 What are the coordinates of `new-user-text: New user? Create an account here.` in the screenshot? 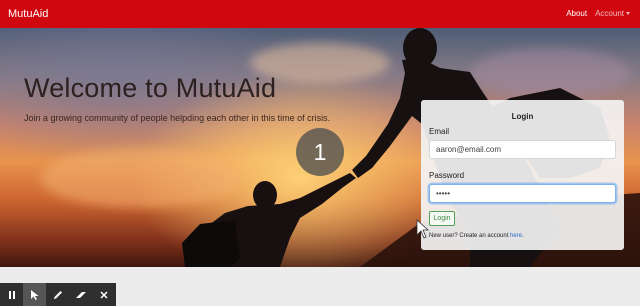 It's located at (476, 236).